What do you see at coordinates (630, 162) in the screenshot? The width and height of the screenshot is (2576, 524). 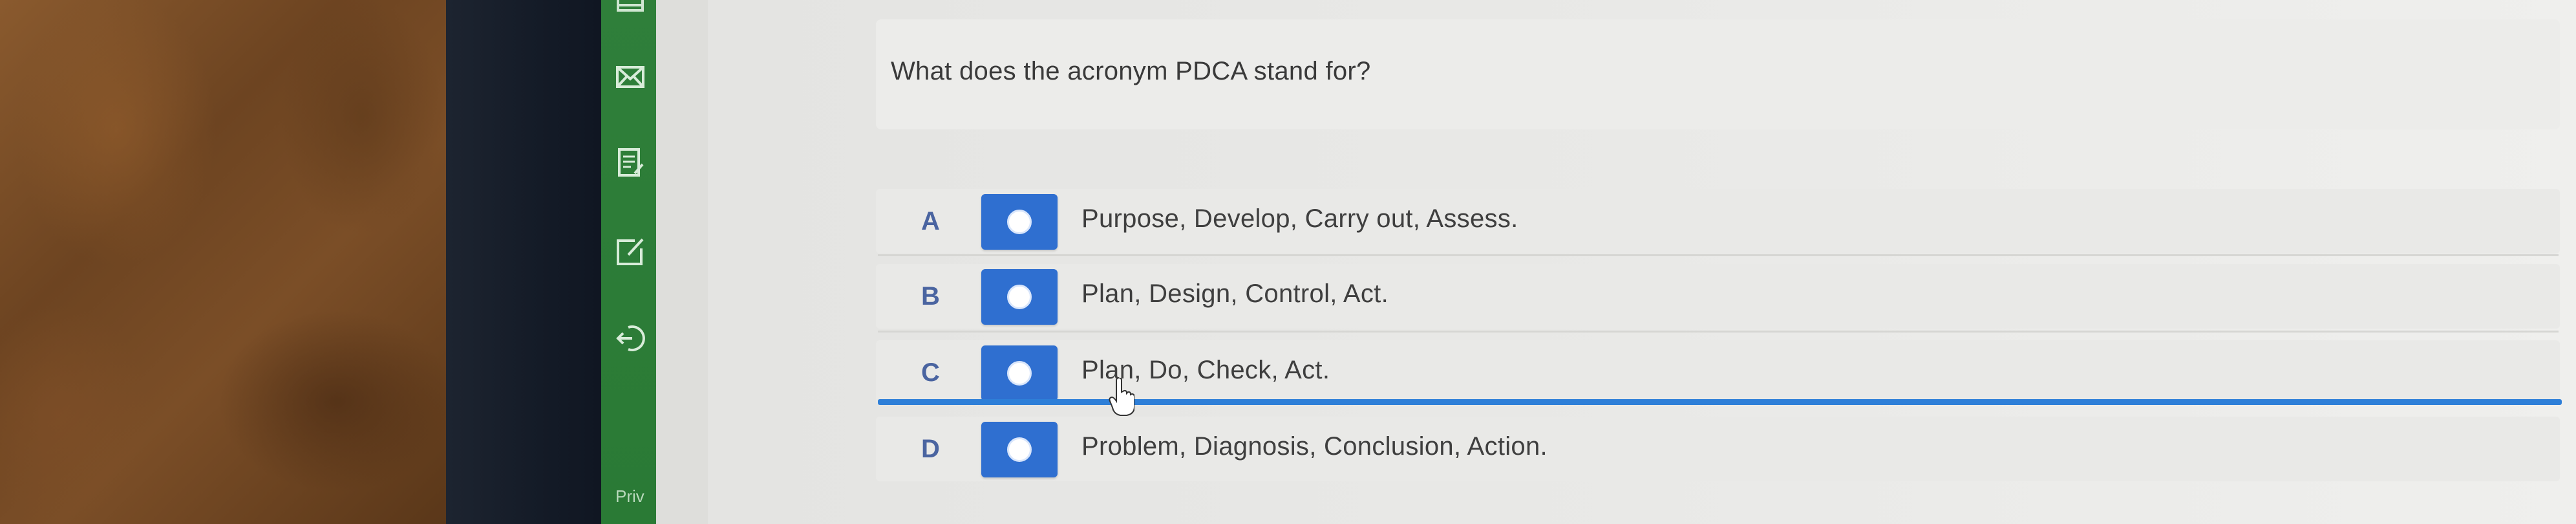 I see `notes-icon` at bounding box center [630, 162].